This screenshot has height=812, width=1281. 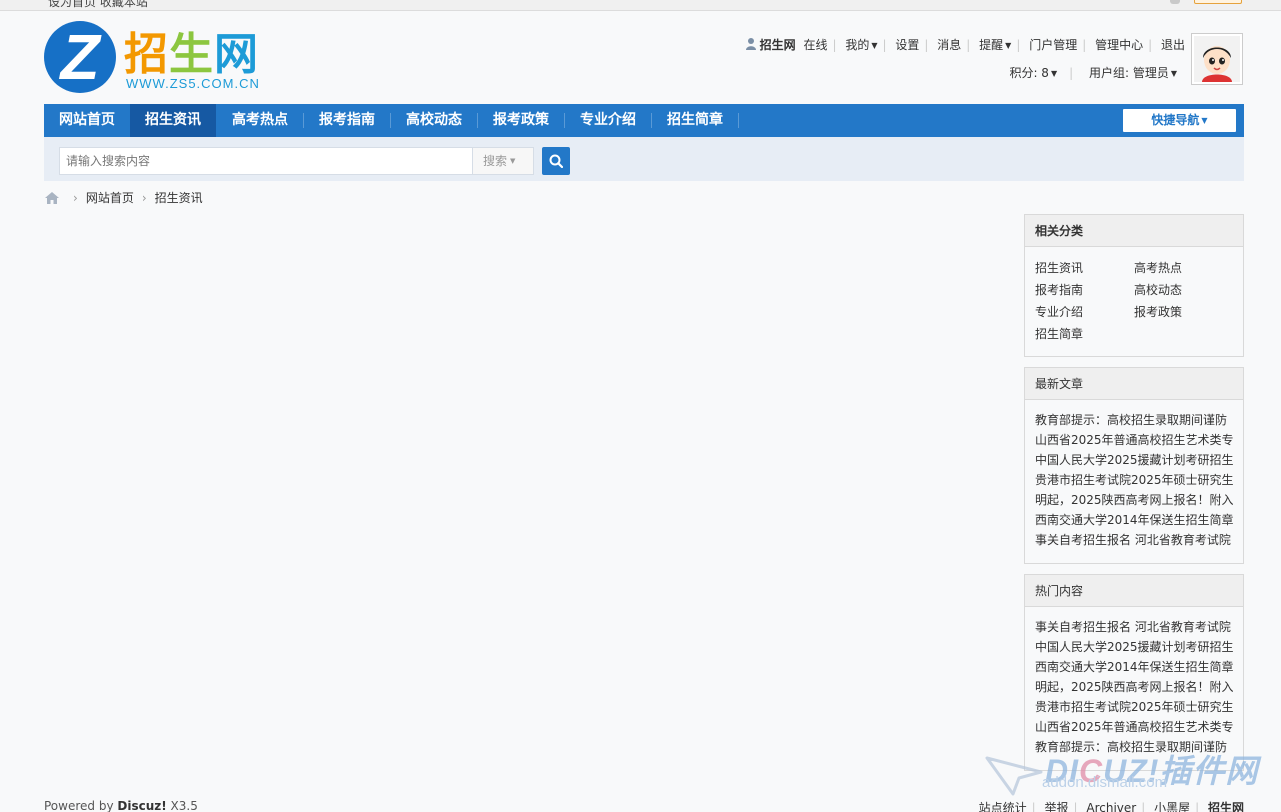 What do you see at coordinates (521, 120) in the screenshot?
I see `nav-item-policy: 报考政策` at bounding box center [521, 120].